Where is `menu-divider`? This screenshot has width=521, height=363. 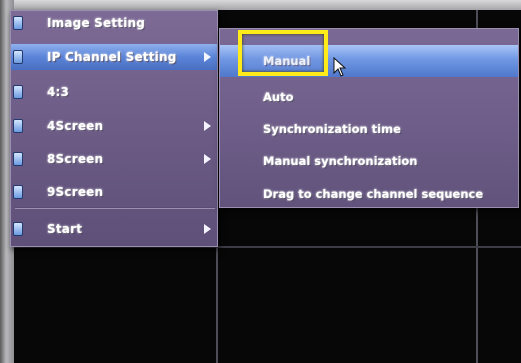 menu-divider is located at coordinates (115, 208).